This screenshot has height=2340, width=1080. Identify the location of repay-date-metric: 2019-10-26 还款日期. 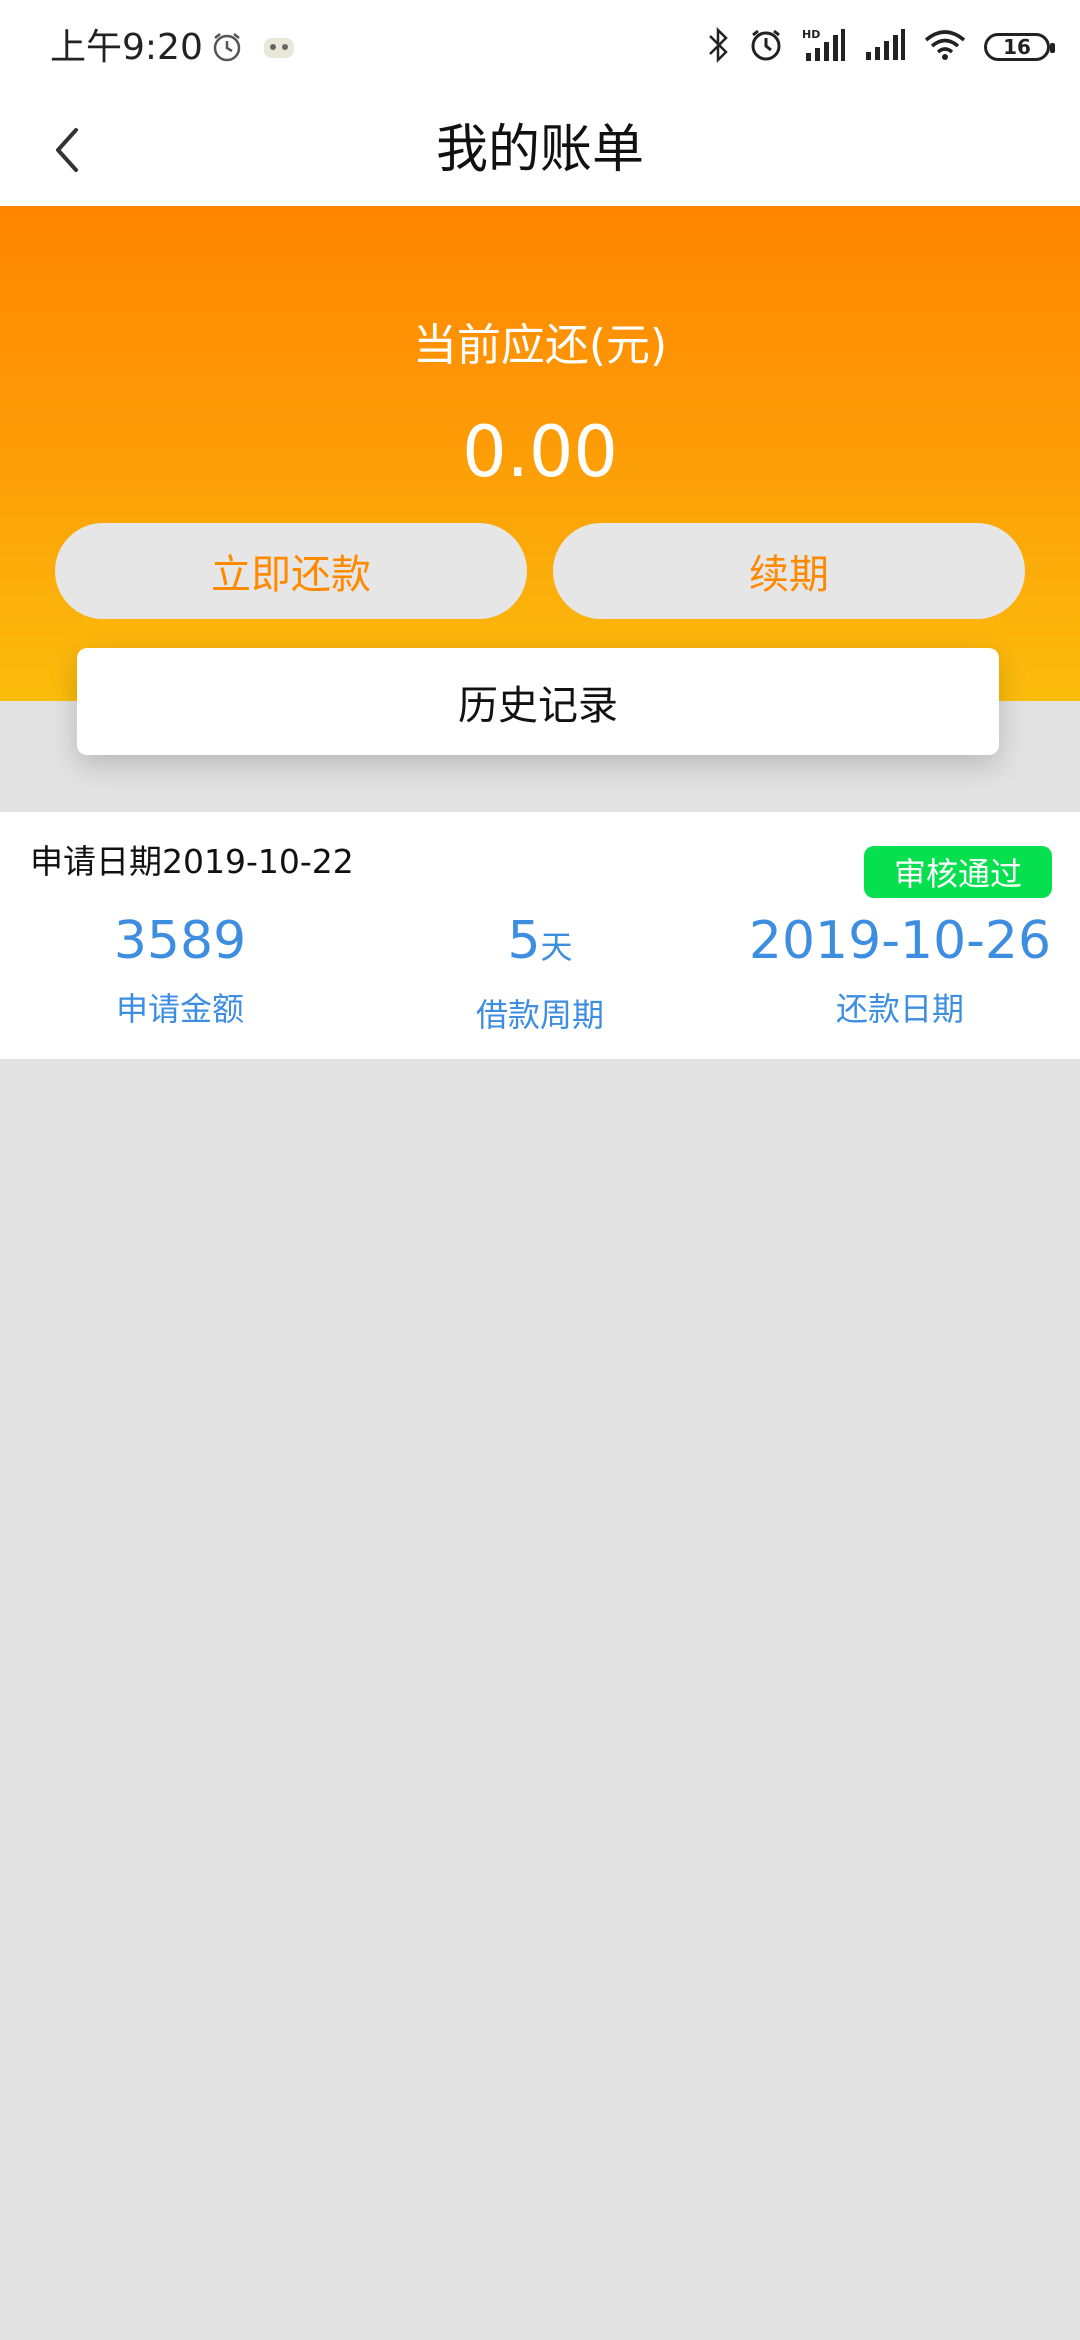
(900, 969).